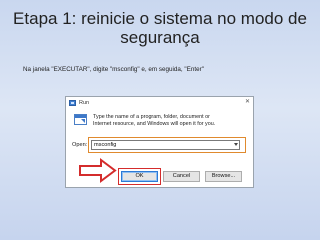  What do you see at coordinates (139, 176) in the screenshot?
I see `ok-button: OK` at bounding box center [139, 176].